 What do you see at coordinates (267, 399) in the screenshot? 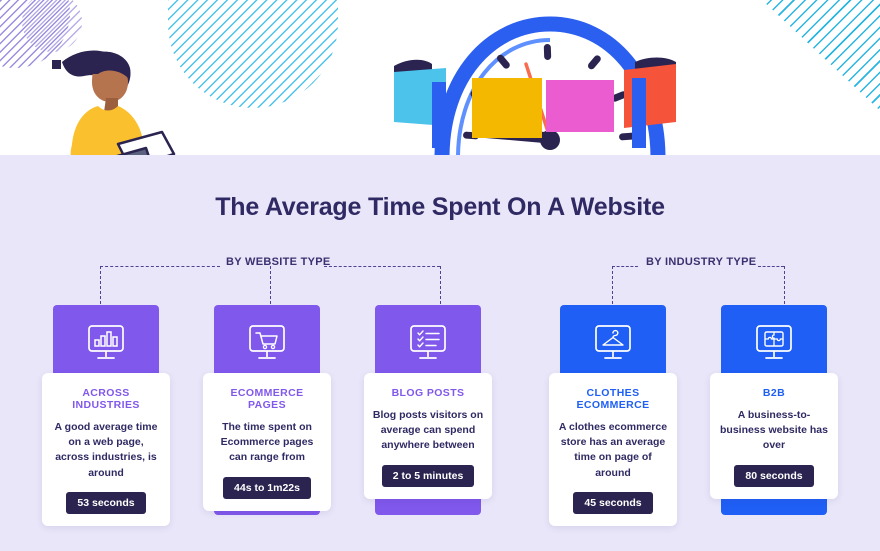
I see `card-kicker: ECOMMERCE PAGES` at bounding box center [267, 399].